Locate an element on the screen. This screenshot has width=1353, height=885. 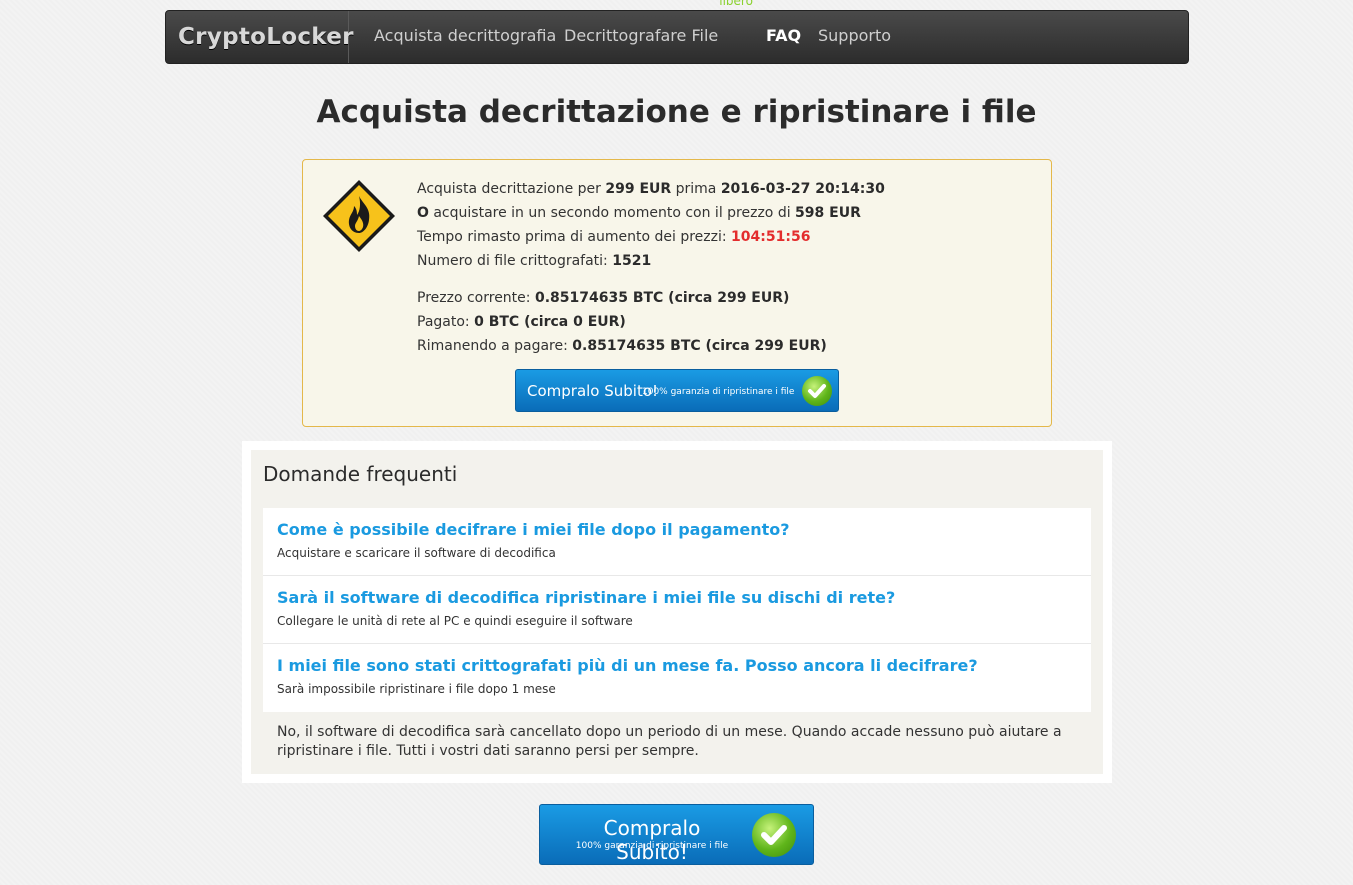
paid-line: Pagato: 0 BTC (circa 0 EUR) is located at coordinates (521, 322).